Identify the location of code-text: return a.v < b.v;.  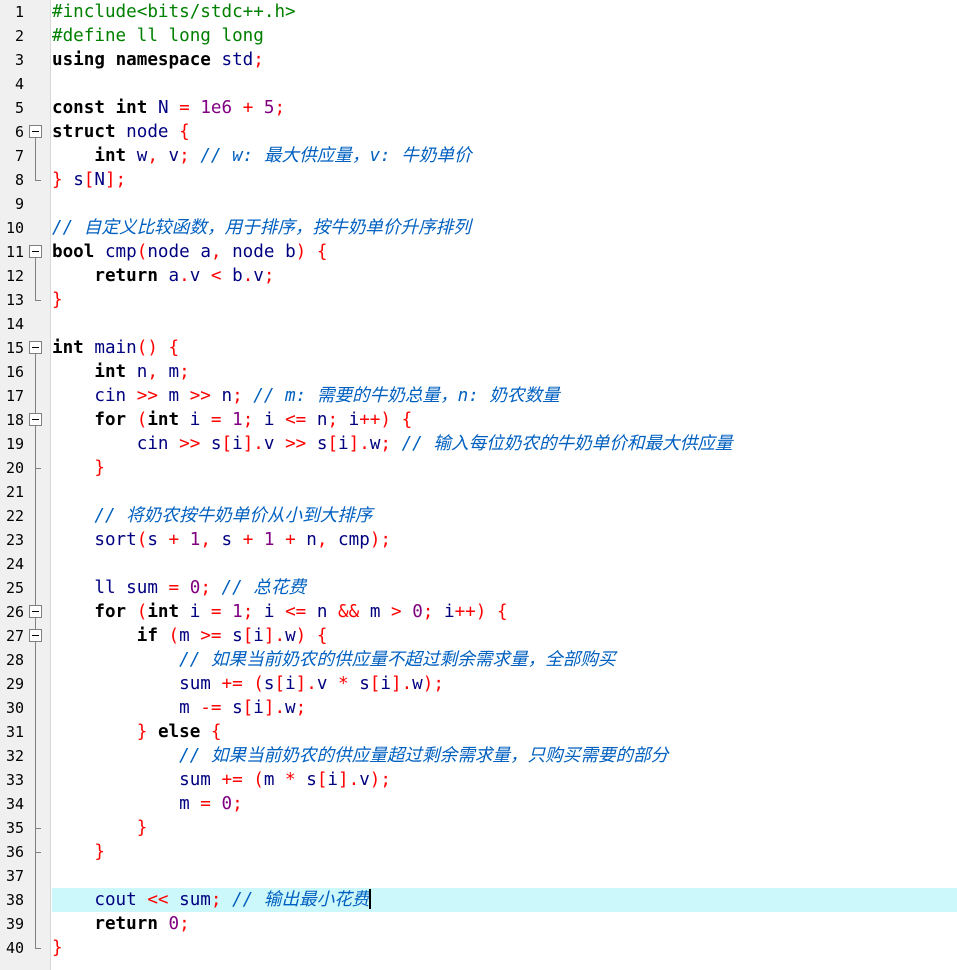
(504, 276).